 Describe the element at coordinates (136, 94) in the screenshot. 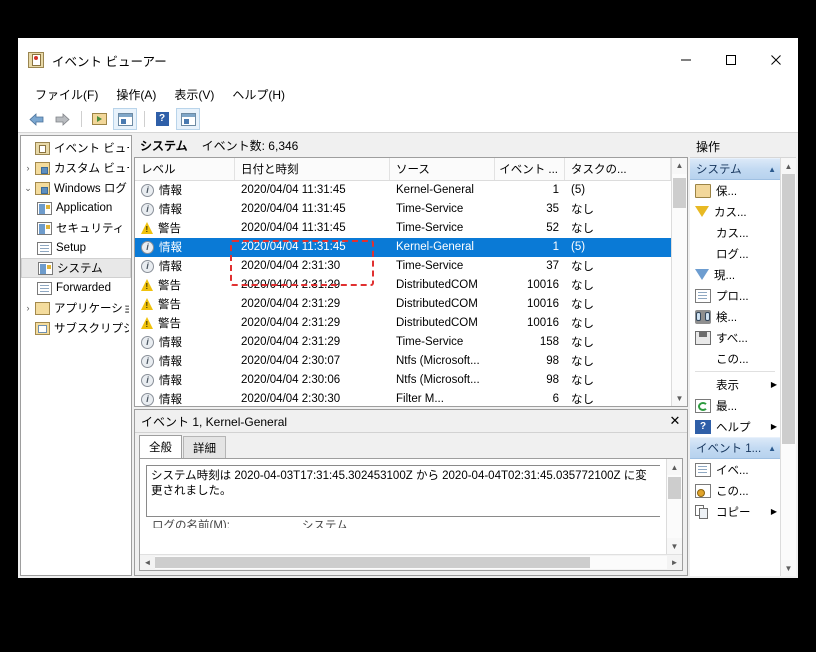

I see `menu-action: 操作(A)` at that location.